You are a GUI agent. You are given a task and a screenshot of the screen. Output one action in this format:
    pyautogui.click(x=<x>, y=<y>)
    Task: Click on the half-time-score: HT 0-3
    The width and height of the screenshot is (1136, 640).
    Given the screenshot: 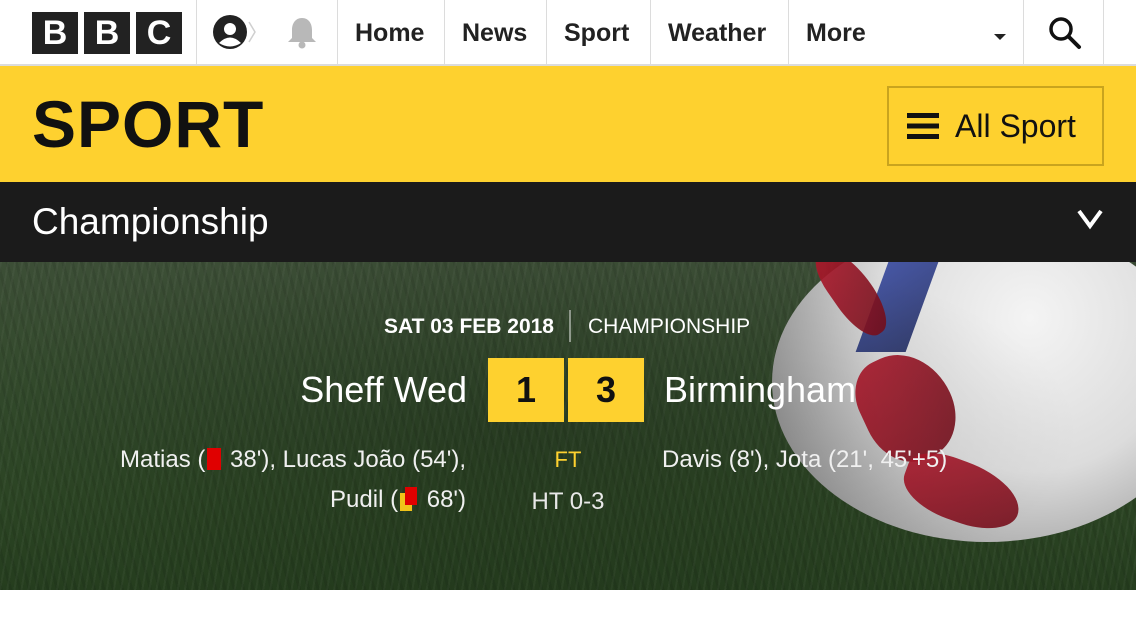 What is the action you would take?
    pyautogui.click(x=568, y=502)
    